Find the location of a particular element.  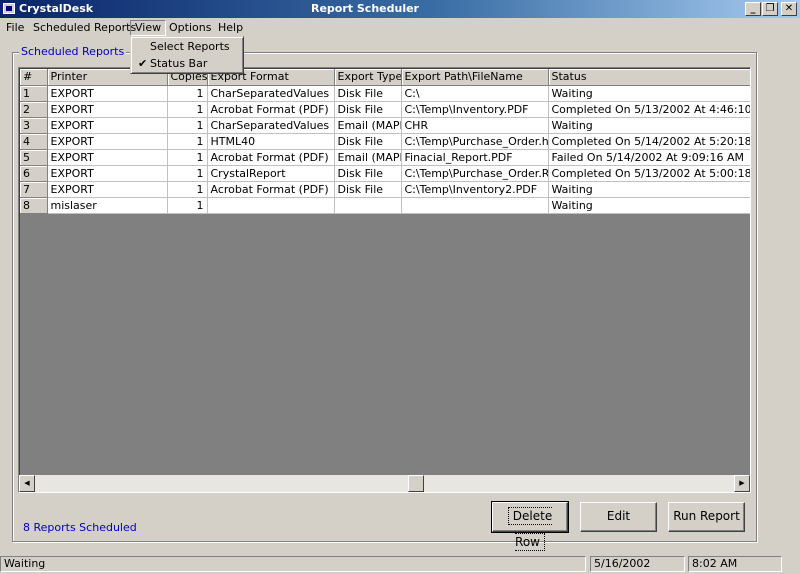

cell-export-path: C:\Temp\Purchase_Order.htm is located at coordinates (475, 141).